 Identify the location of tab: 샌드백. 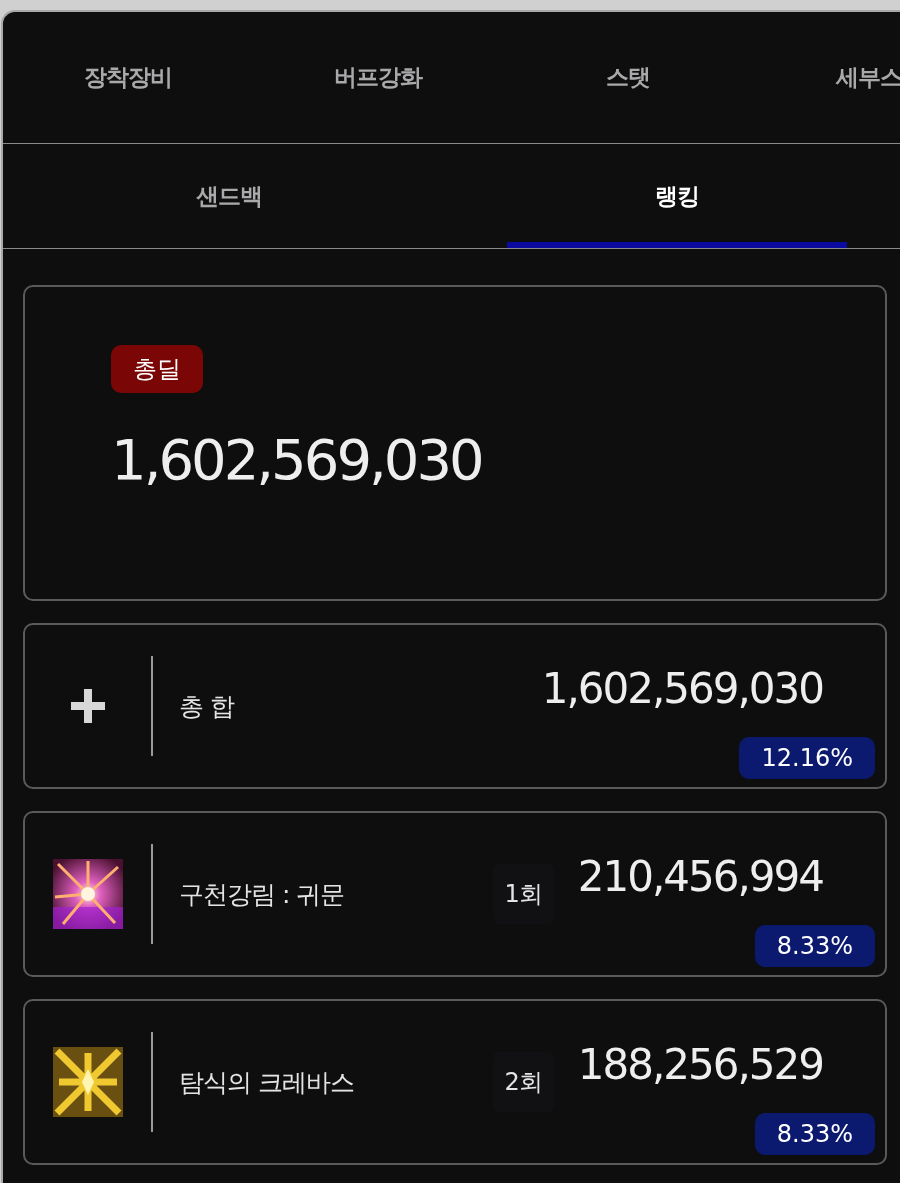
(229, 196).